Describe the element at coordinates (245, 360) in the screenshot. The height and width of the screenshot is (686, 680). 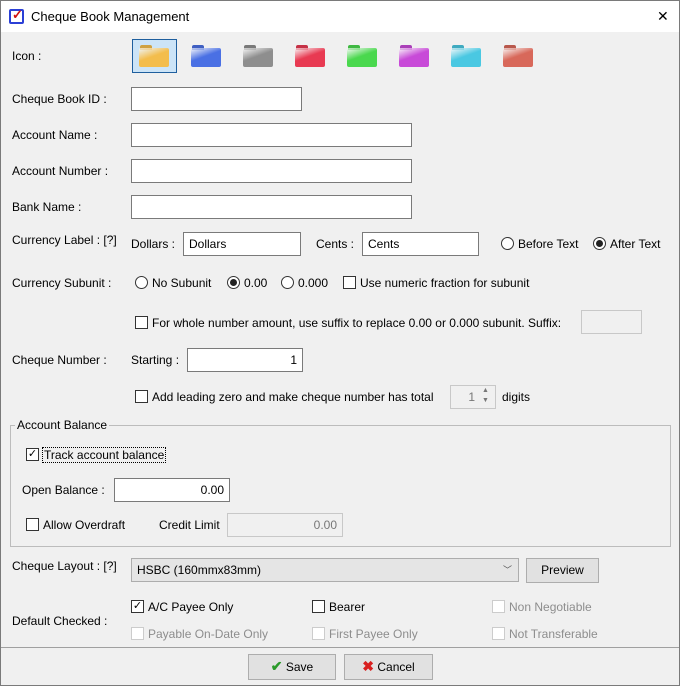
I see `starting-input: 1` at that location.